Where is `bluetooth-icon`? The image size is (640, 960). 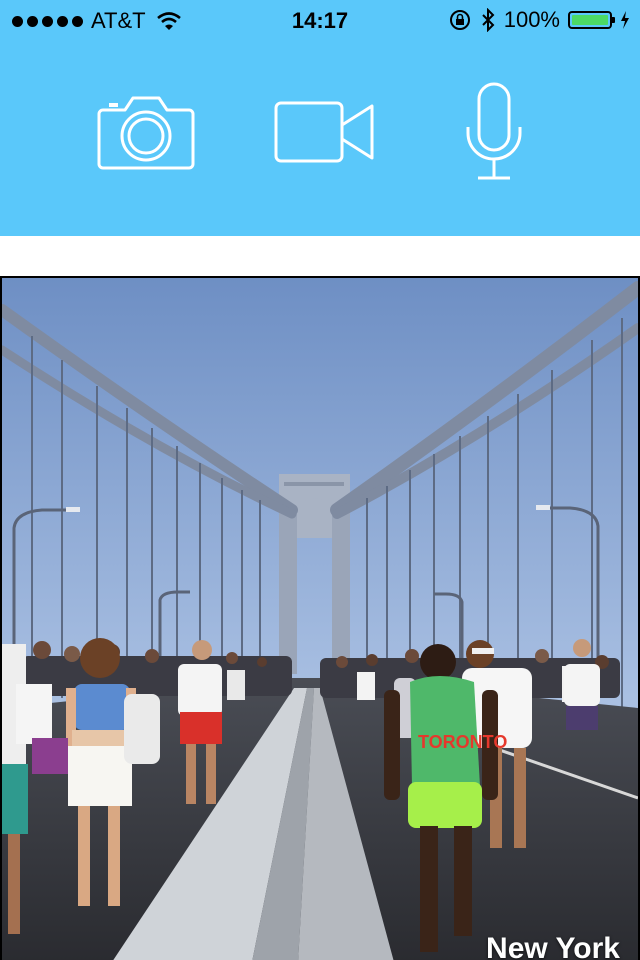
bluetooth-icon is located at coordinates (488, 20).